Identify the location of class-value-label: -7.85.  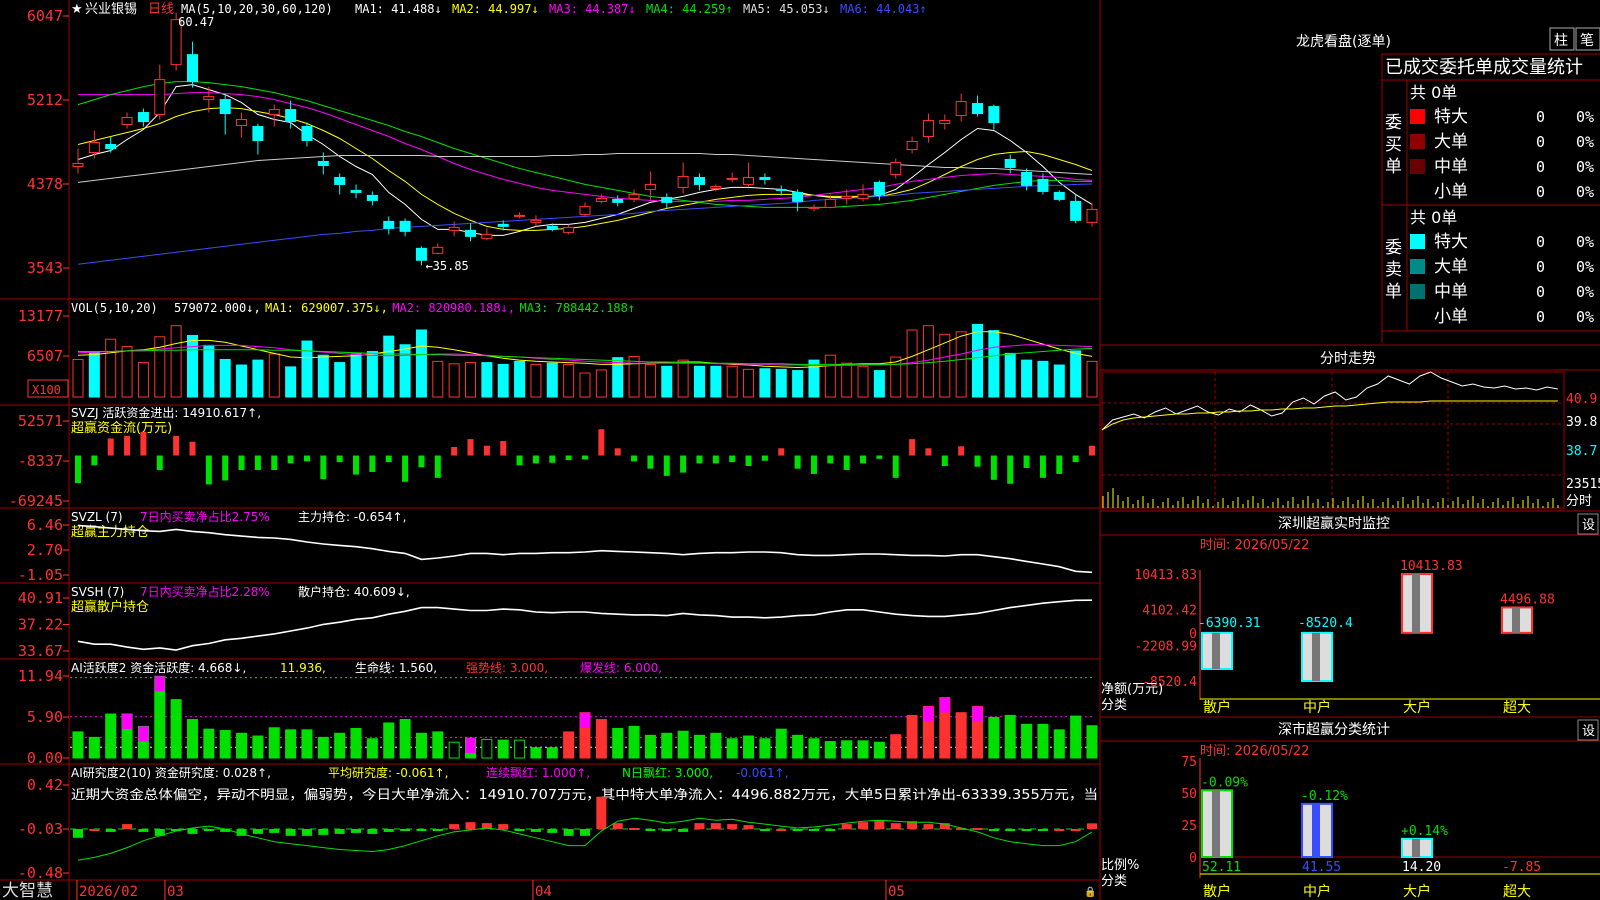
(1521, 867).